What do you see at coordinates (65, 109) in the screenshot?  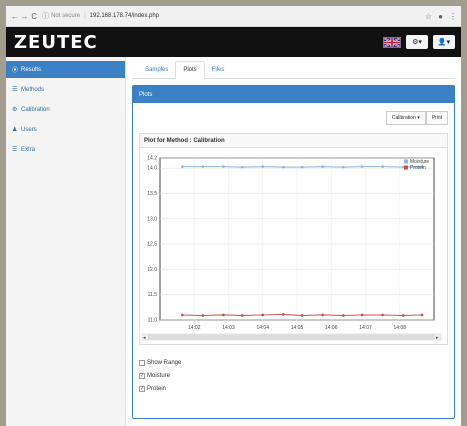 I see `sidebar-item-calibration: ⚙ Calibration` at bounding box center [65, 109].